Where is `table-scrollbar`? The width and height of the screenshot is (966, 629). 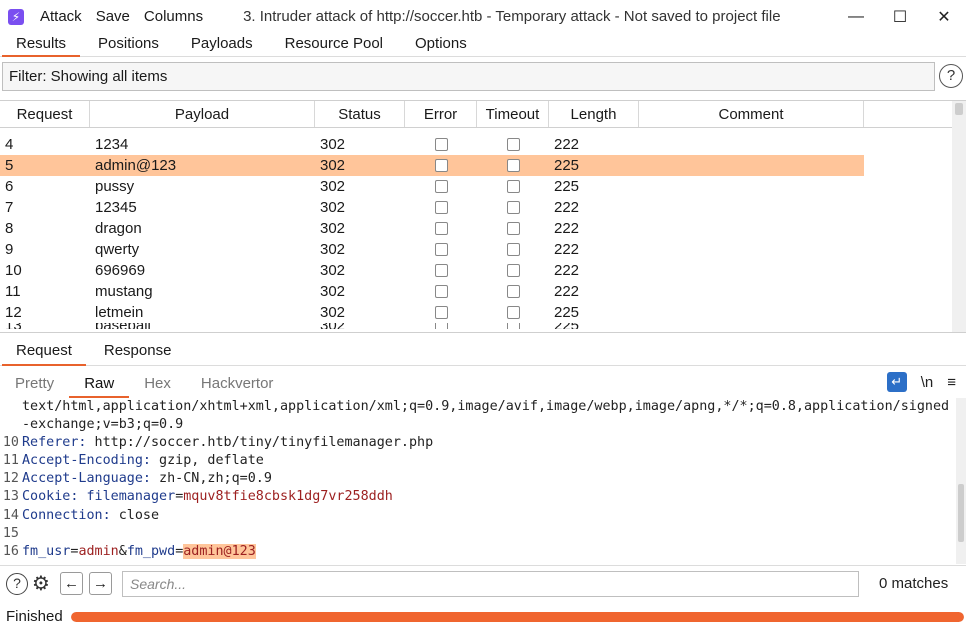 table-scrollbar is located at coordinates (959, 216).